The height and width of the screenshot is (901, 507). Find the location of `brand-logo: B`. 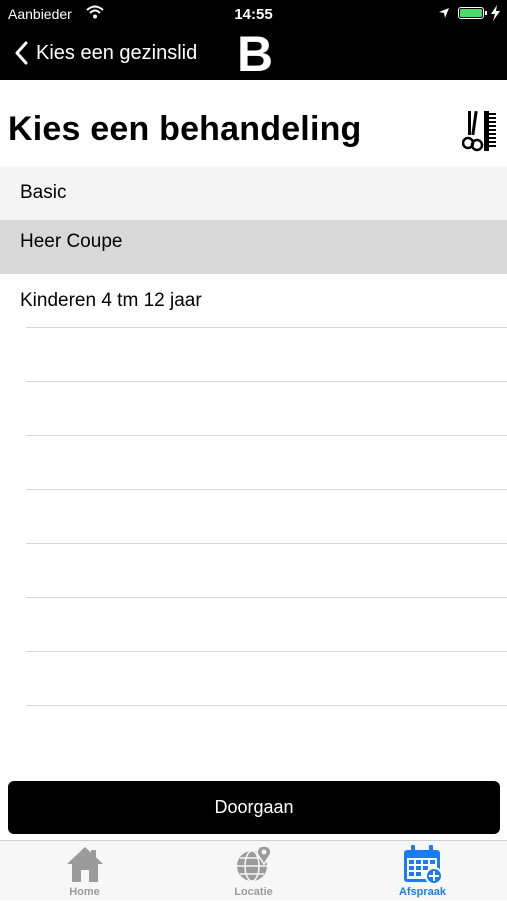

brand-logo: B is located at coordinates (255, 53).